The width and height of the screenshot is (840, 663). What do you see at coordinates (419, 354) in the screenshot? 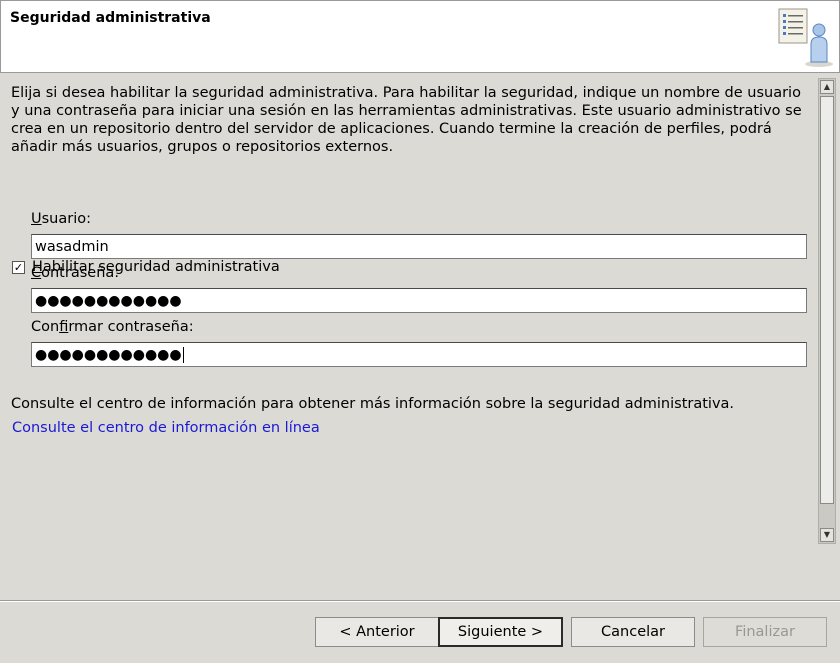
I see `confirm-password-input: ●●●●●●●●●●●●` at bounding box center [419, 354].